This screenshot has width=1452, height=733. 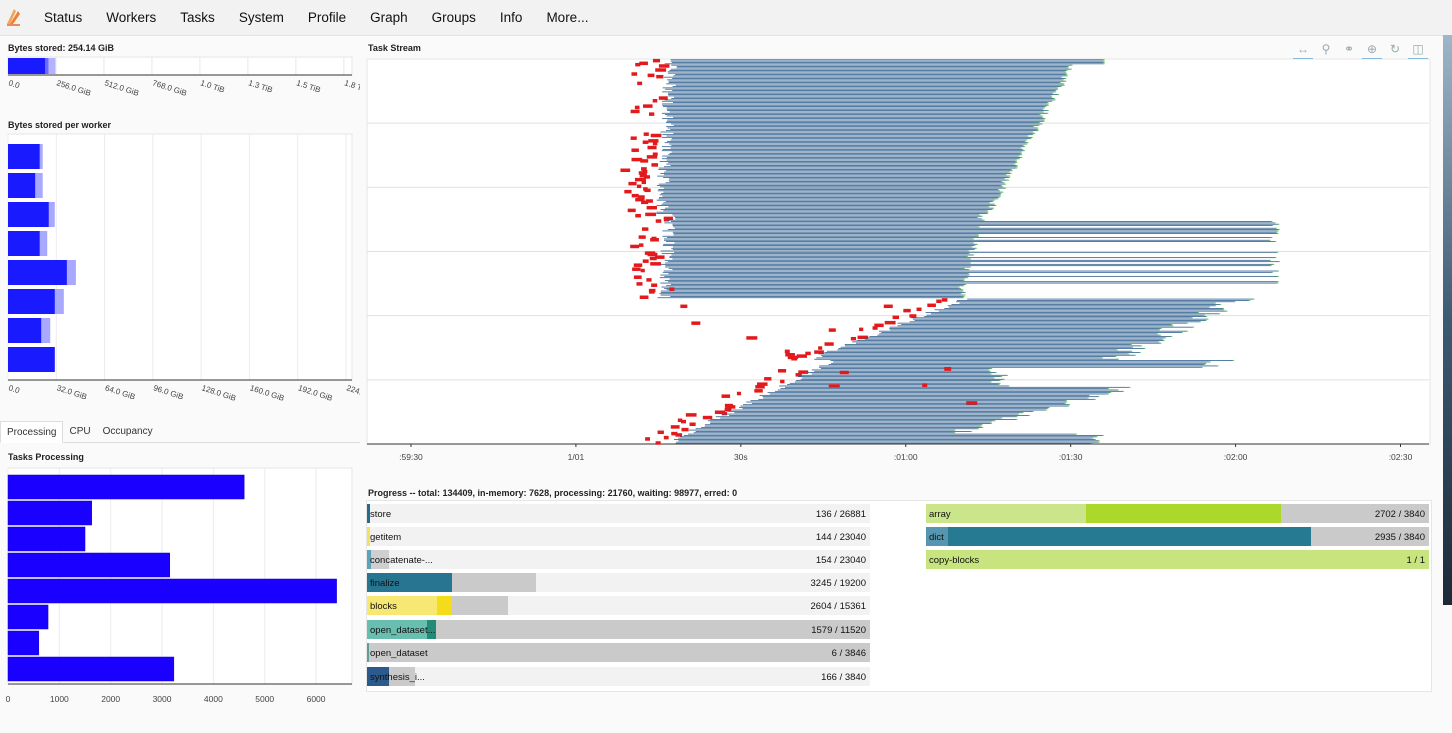 I want to click on progress-row-copy-blocks: copy-blocks 1 / 1, so click(x=1177, y=559).